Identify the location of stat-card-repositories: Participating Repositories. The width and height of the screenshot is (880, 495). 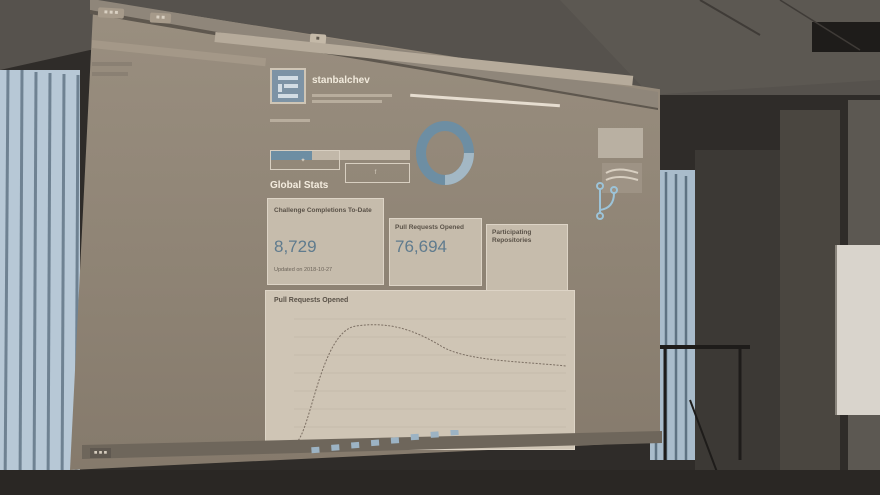
(527, 258).